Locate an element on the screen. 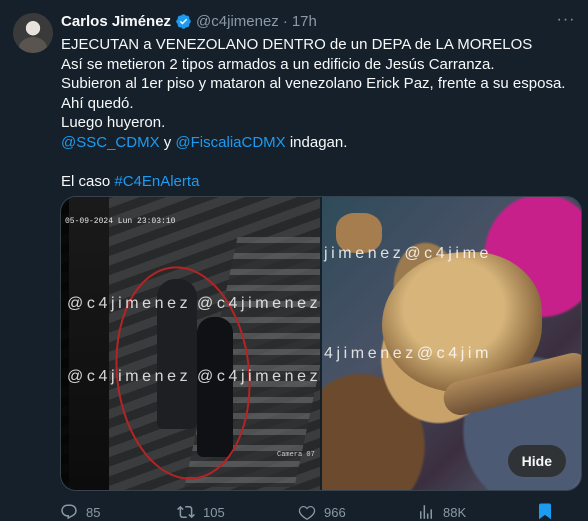  views-button: 88K is located at coordinates (441, 512).